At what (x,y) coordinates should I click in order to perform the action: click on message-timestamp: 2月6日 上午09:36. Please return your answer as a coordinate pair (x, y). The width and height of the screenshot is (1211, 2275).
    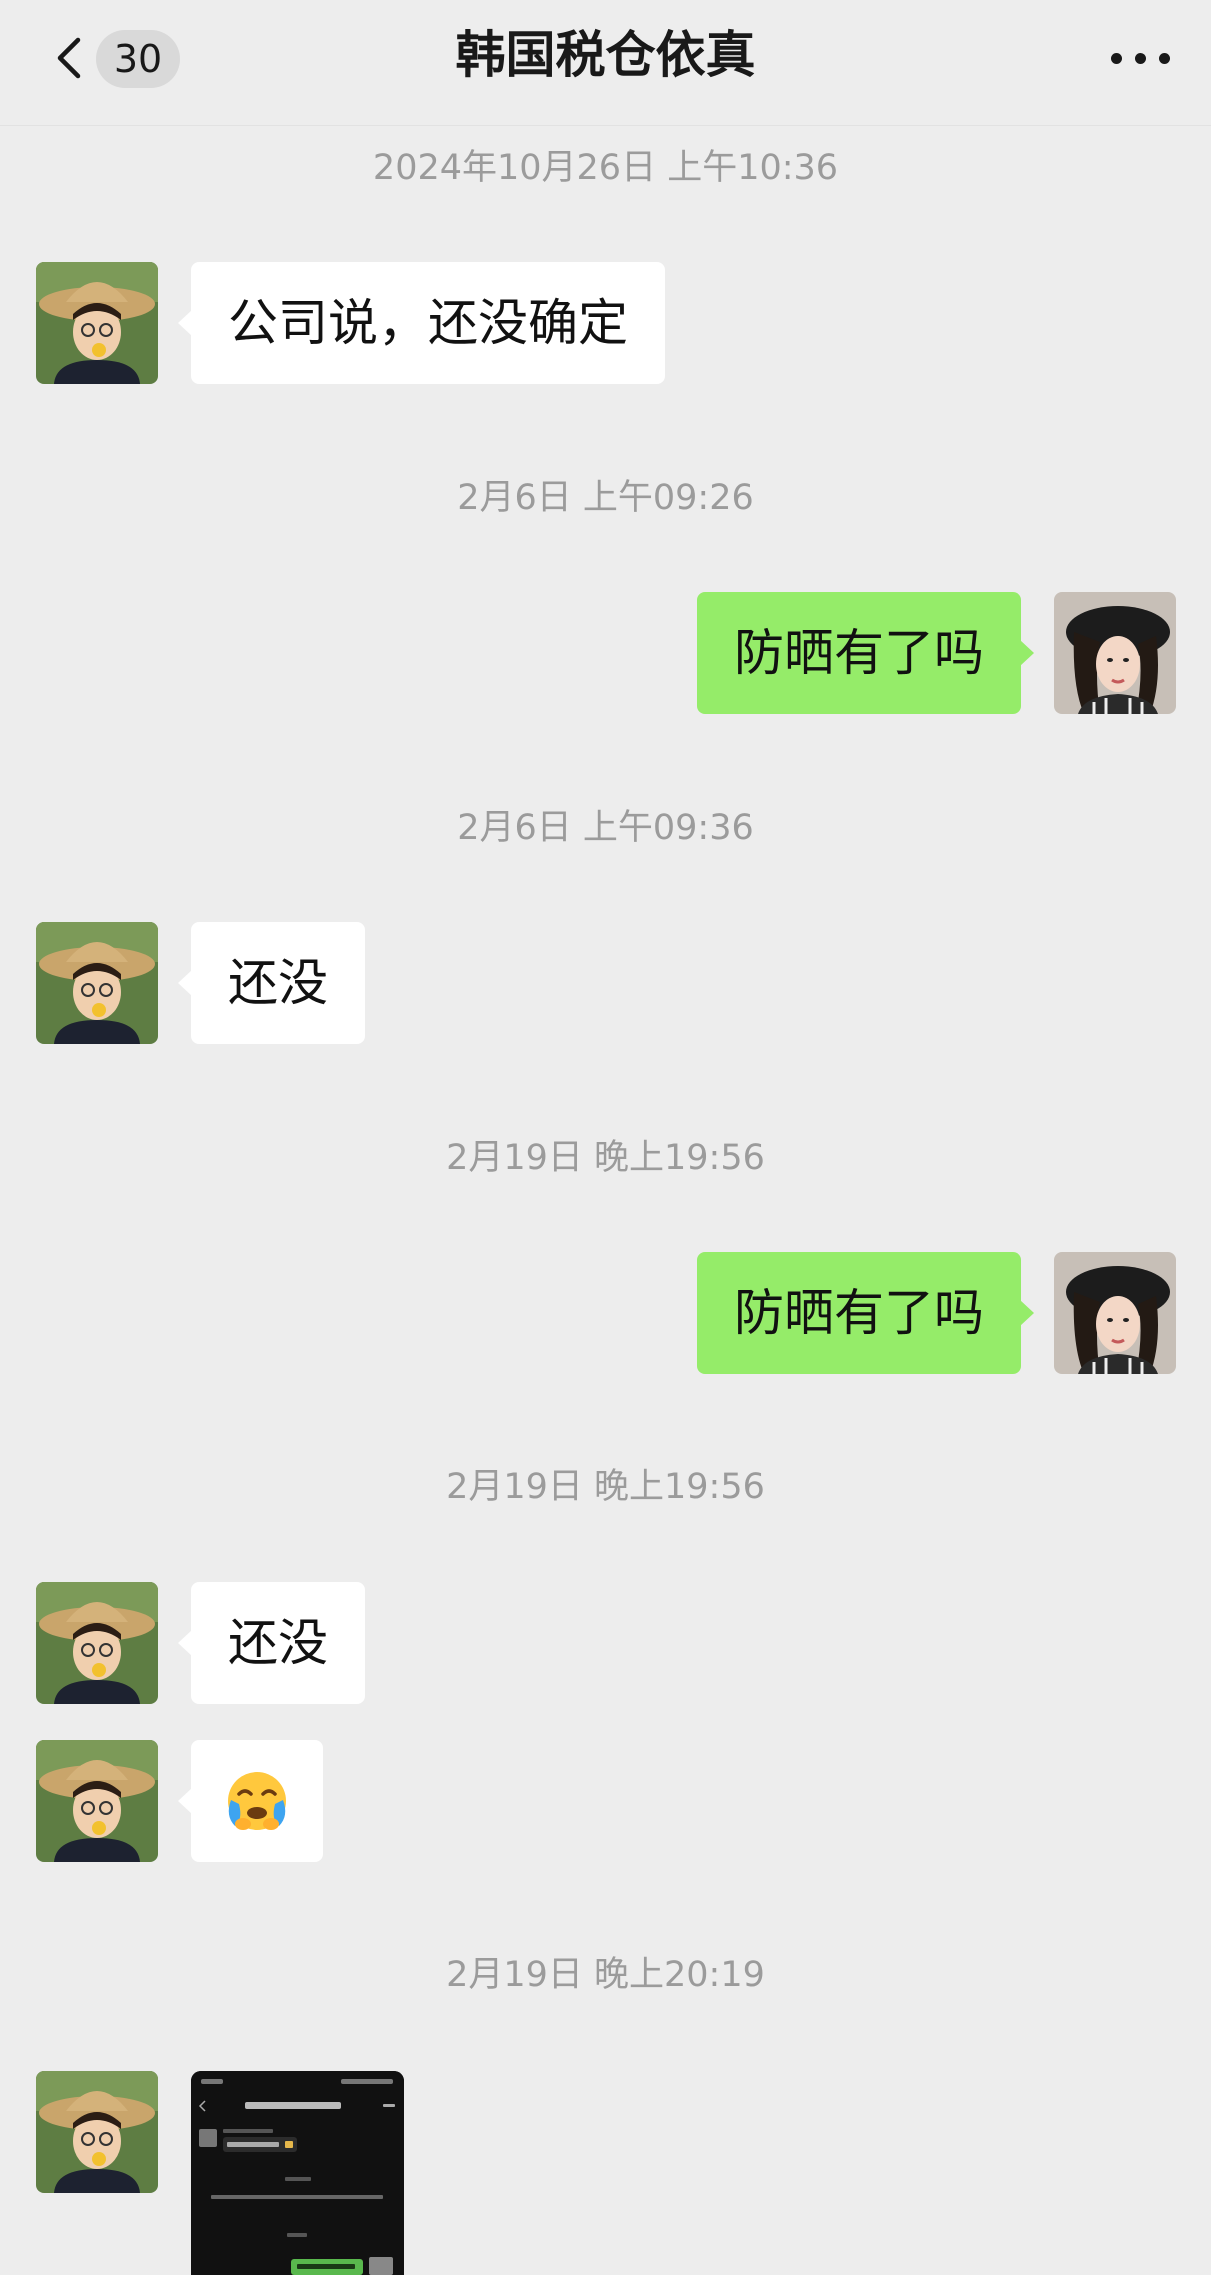
    Looking at the image, I should click on (605, 828).